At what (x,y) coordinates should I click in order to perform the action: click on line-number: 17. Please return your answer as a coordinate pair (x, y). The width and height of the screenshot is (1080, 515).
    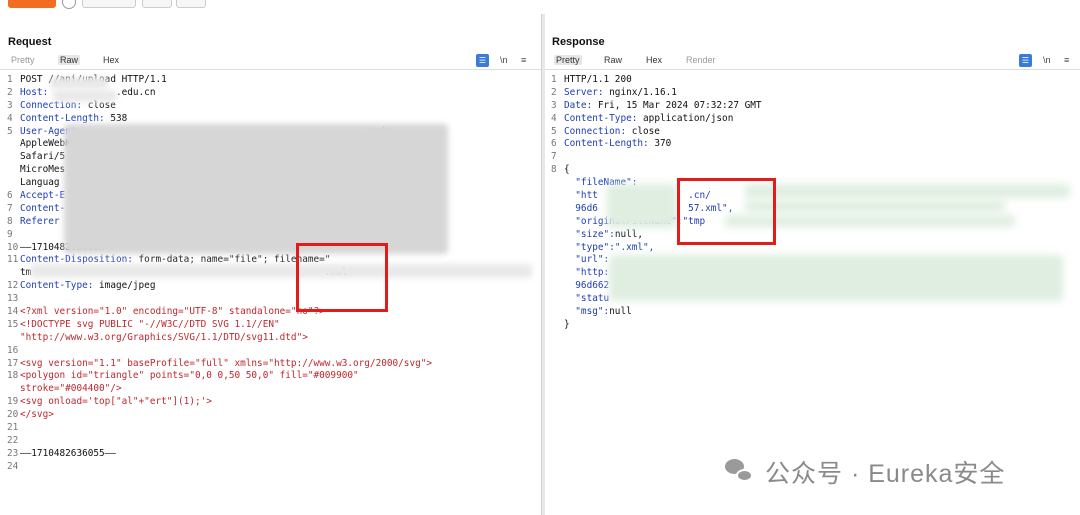
    Looking at the image, I should click on (13, 363).